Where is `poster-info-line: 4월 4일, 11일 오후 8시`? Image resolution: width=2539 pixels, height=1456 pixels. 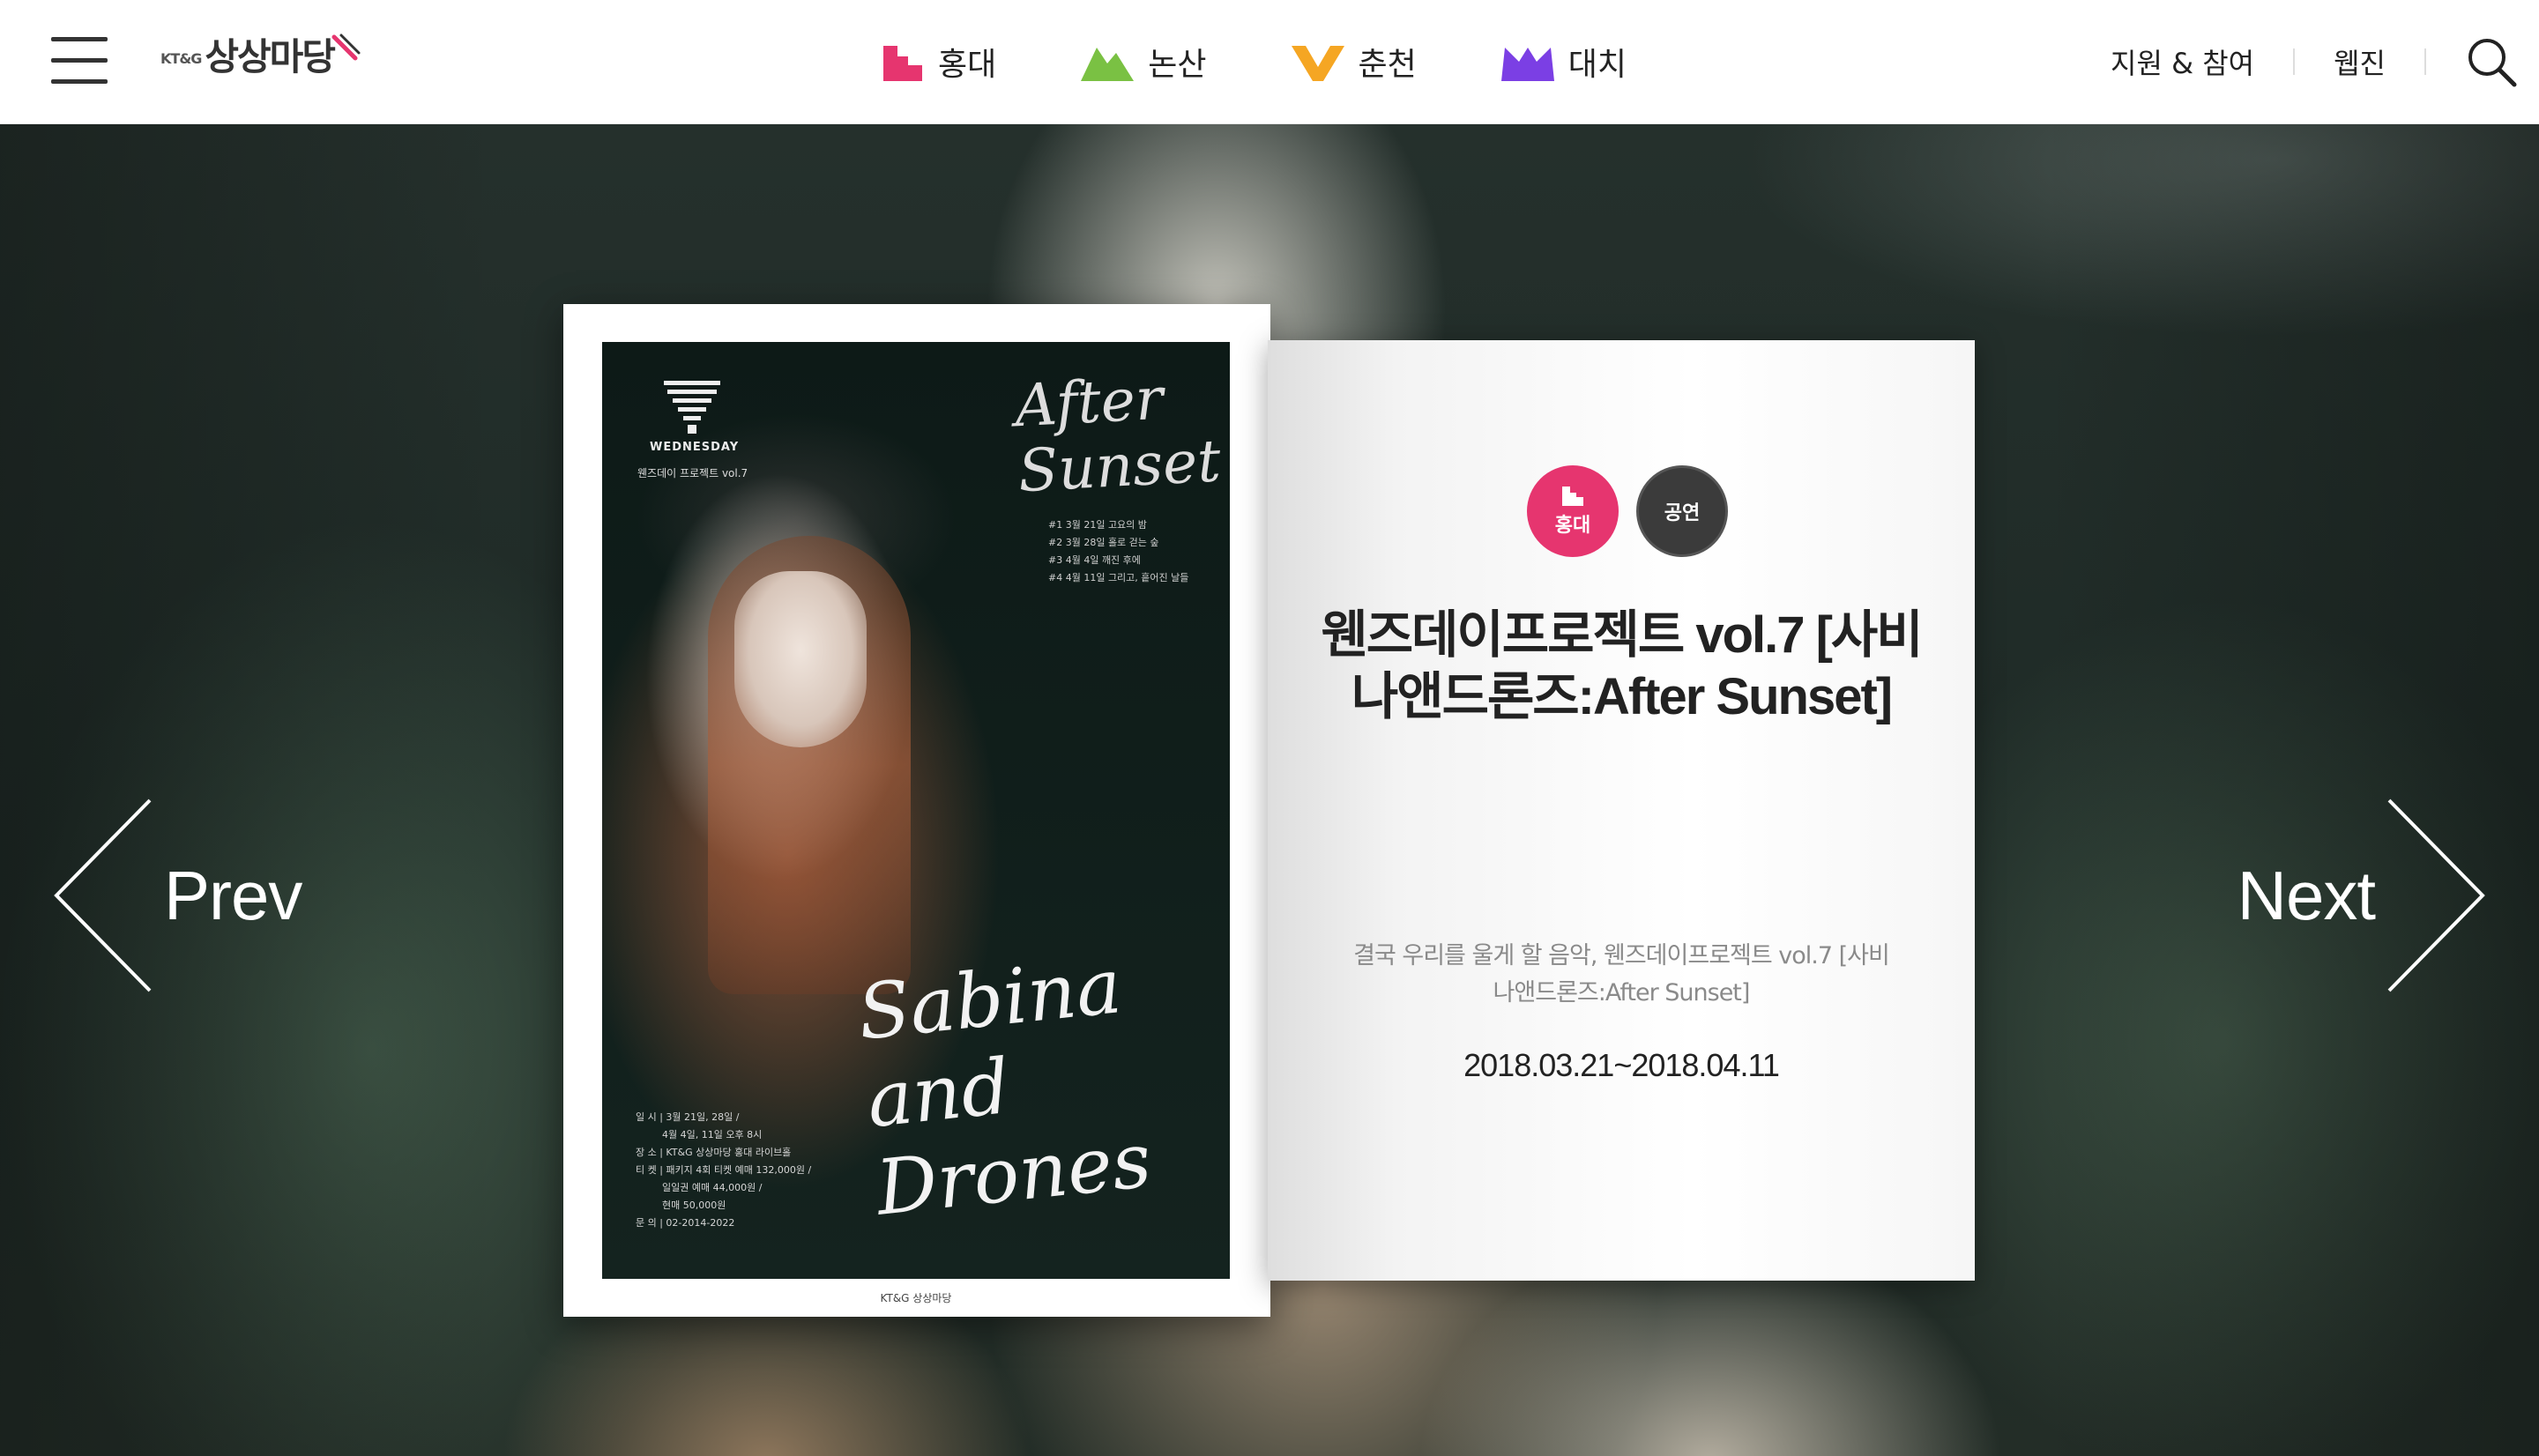 poster-info-line: 4월 4일, 11일 오후 8시 is located at coordinates (712, 1134).